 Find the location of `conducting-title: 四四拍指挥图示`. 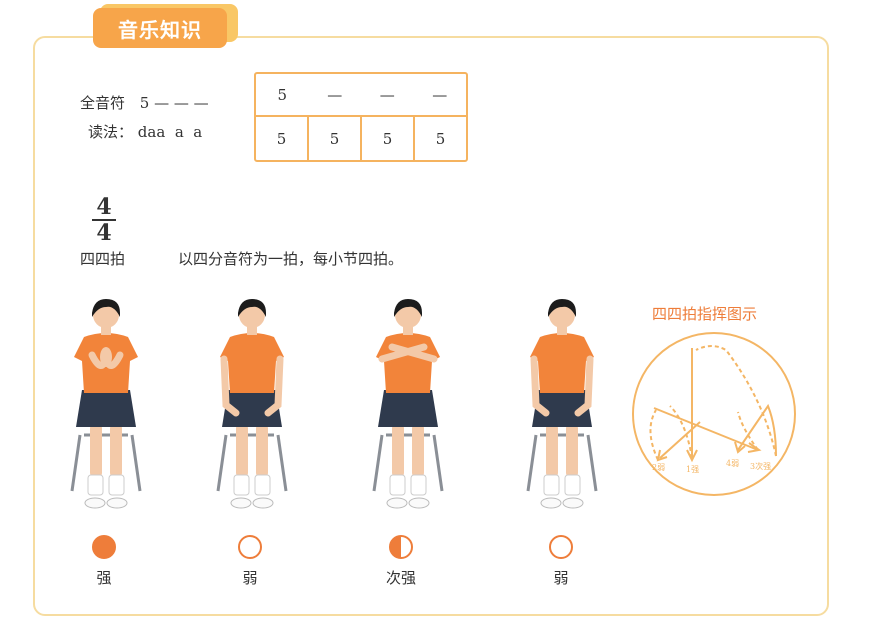

conducting-title: 四四拍指挥图示 is located at coordinates (705, 314).